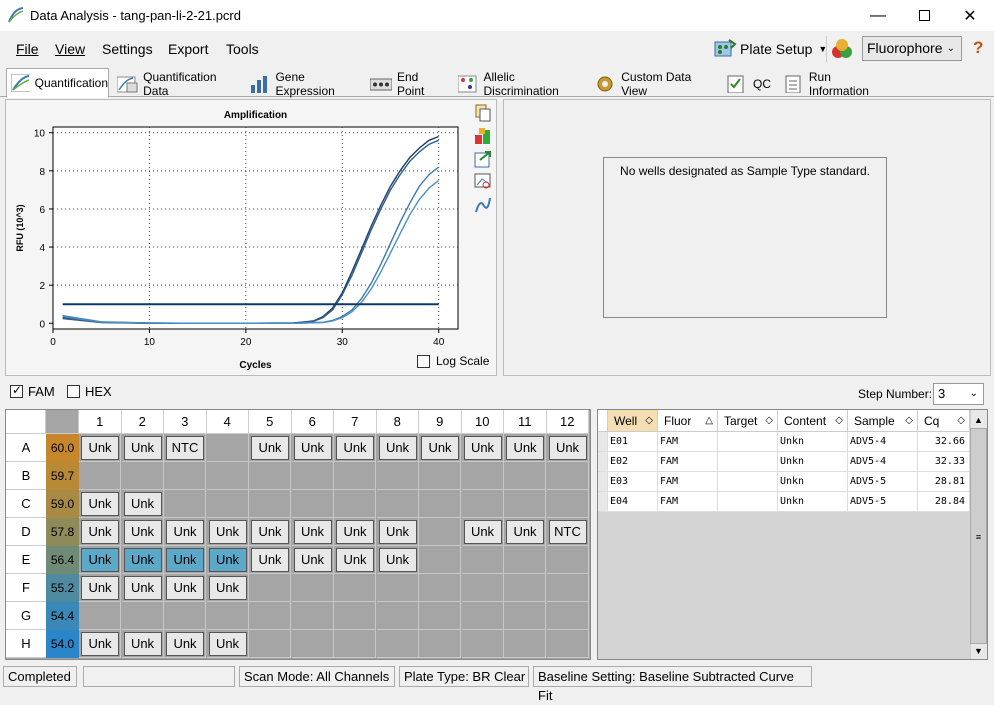 The width and height of the screenshot is (994, 705). What do you see at coordinates (397, 422) in the screenshot?
I see `column-header: 8` at bounding box center [397, 422].